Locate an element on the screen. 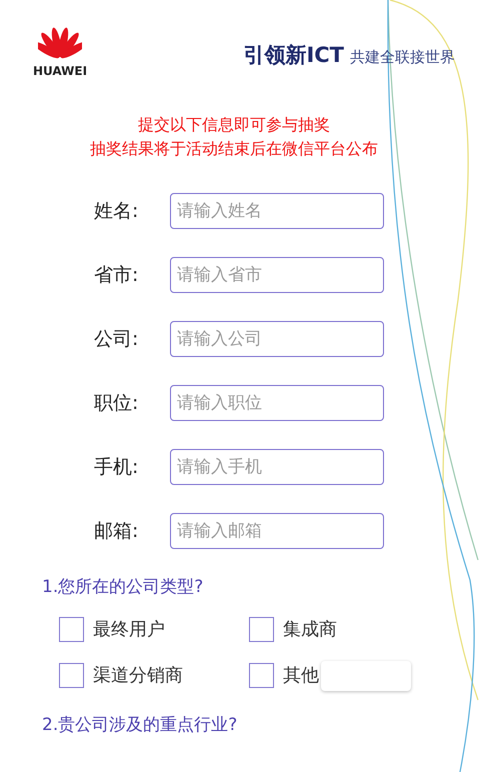 The image size is (480, 772). option-label: 渠道分销商 is located at coordinates (138, 676).